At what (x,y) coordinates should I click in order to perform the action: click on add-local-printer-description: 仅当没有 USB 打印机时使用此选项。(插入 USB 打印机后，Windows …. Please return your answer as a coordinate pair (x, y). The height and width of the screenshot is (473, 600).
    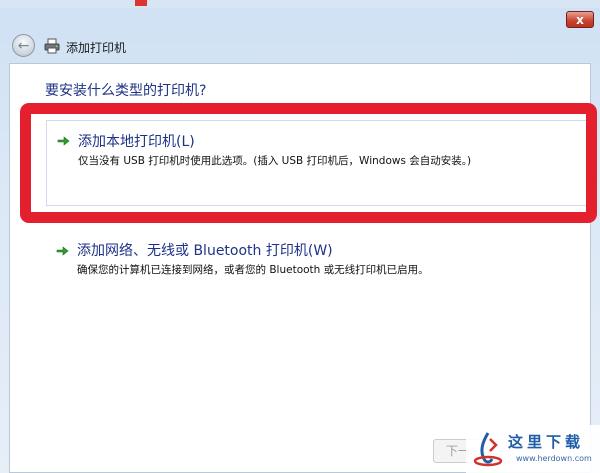
    Looking at the image, I should click on (275, 161).